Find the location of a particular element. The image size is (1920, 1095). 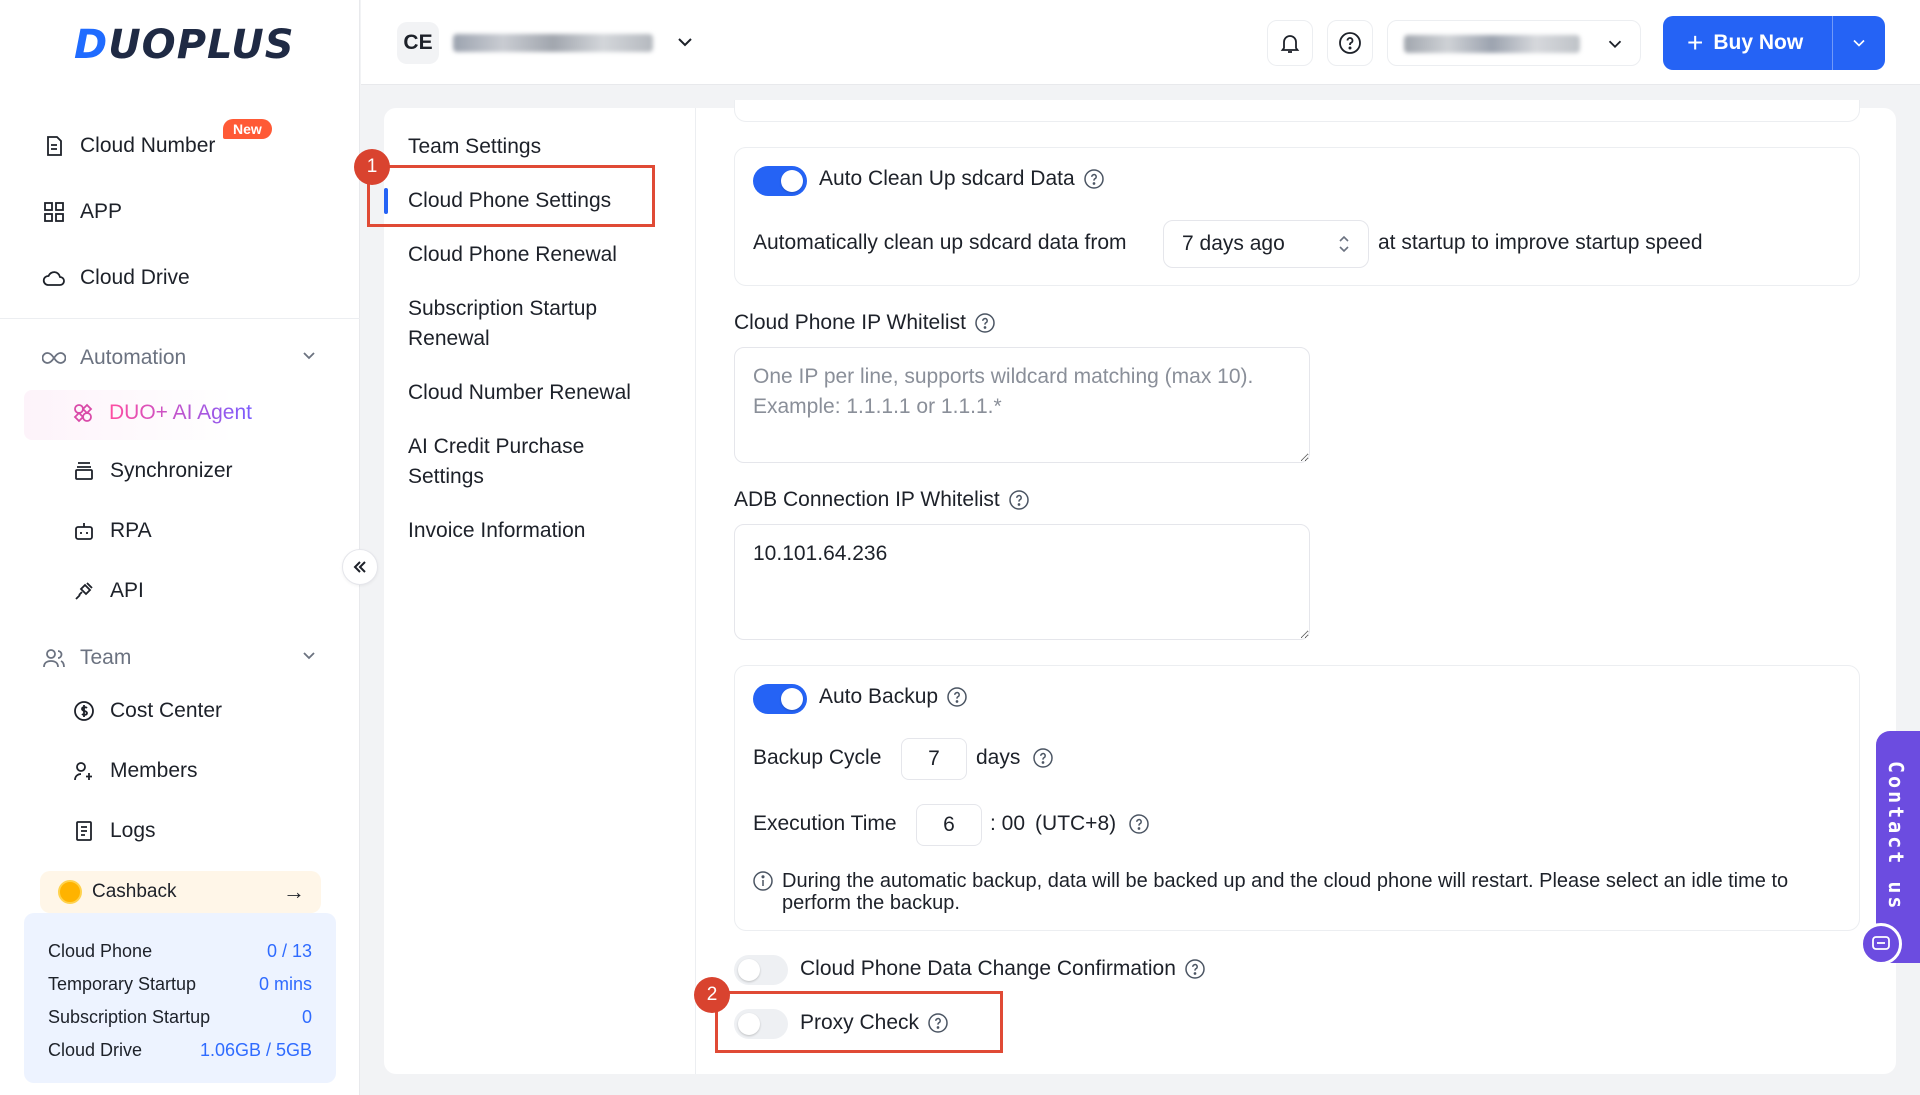

collapse-sidebar-button is located at coordinates (360, 567).